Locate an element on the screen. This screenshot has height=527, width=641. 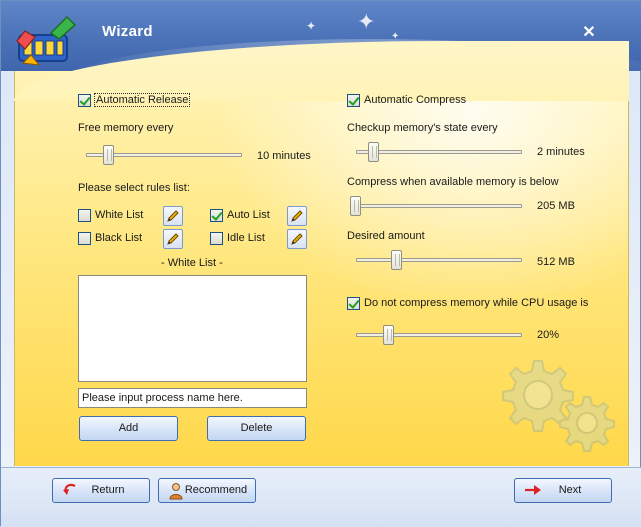
free-memory-label: Free memory every is located at coordinates (126, 128).